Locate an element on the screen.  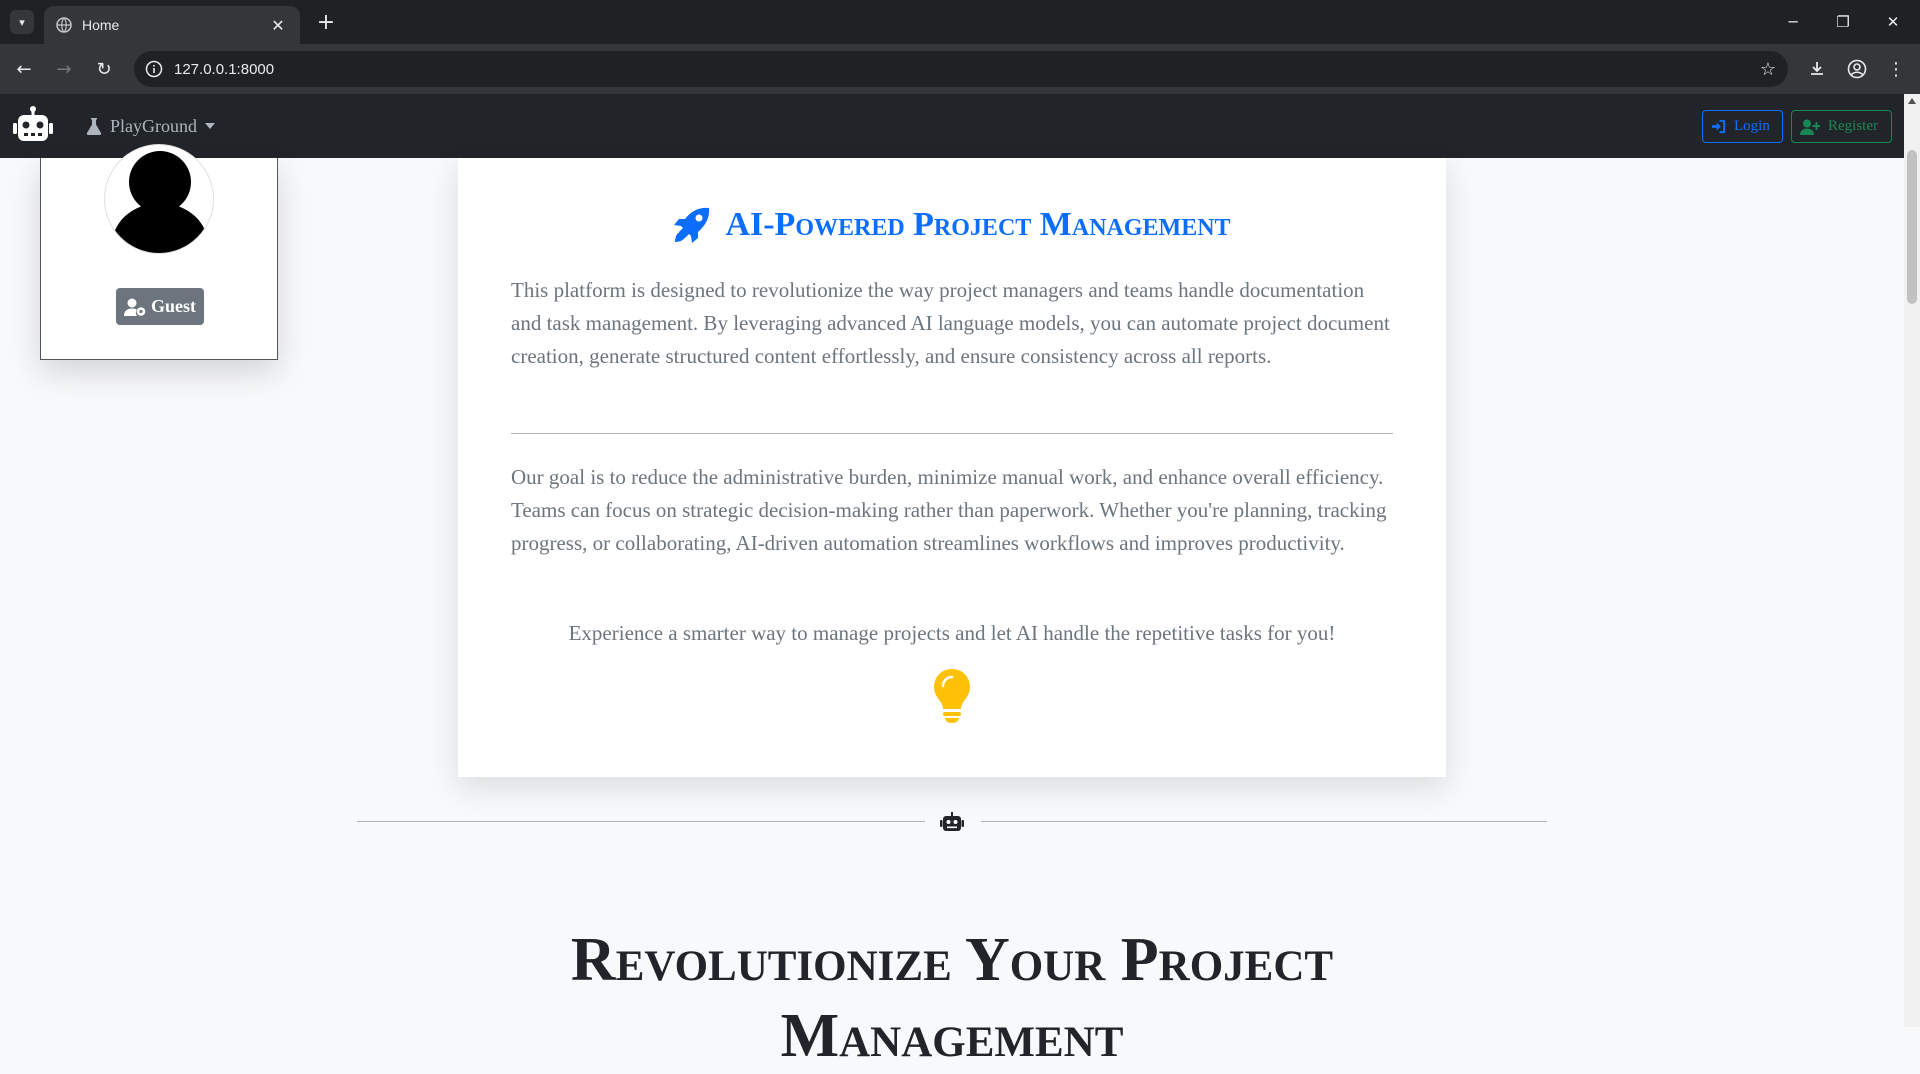
divider-robot-icon is located at coordinates (952, 821).